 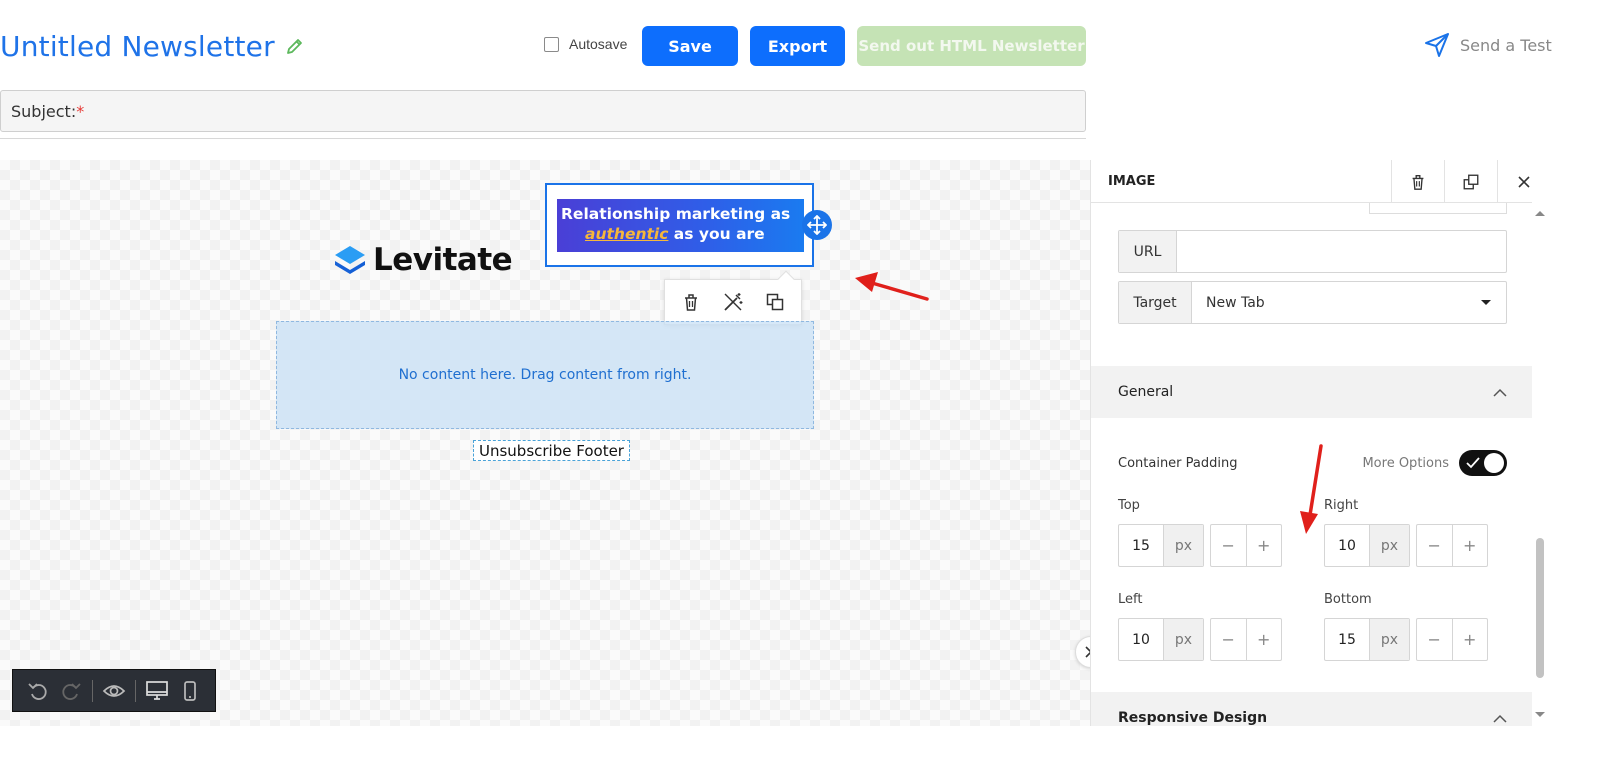 I want to click on scroll-up-icon, so click(x=1540, y=213).